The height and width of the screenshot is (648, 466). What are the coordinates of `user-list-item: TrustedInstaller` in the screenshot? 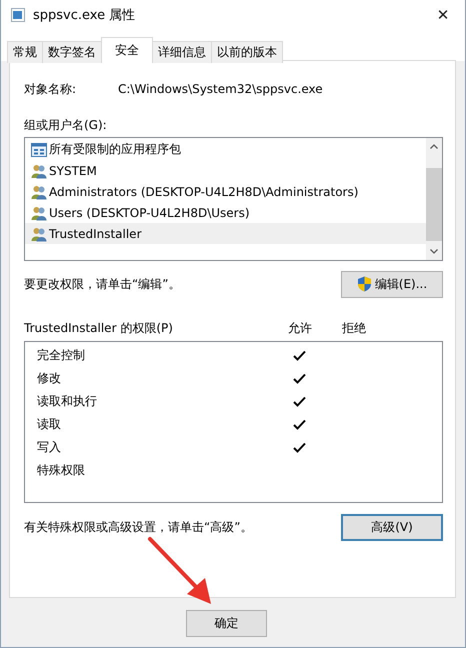 It's located at (225, 233).